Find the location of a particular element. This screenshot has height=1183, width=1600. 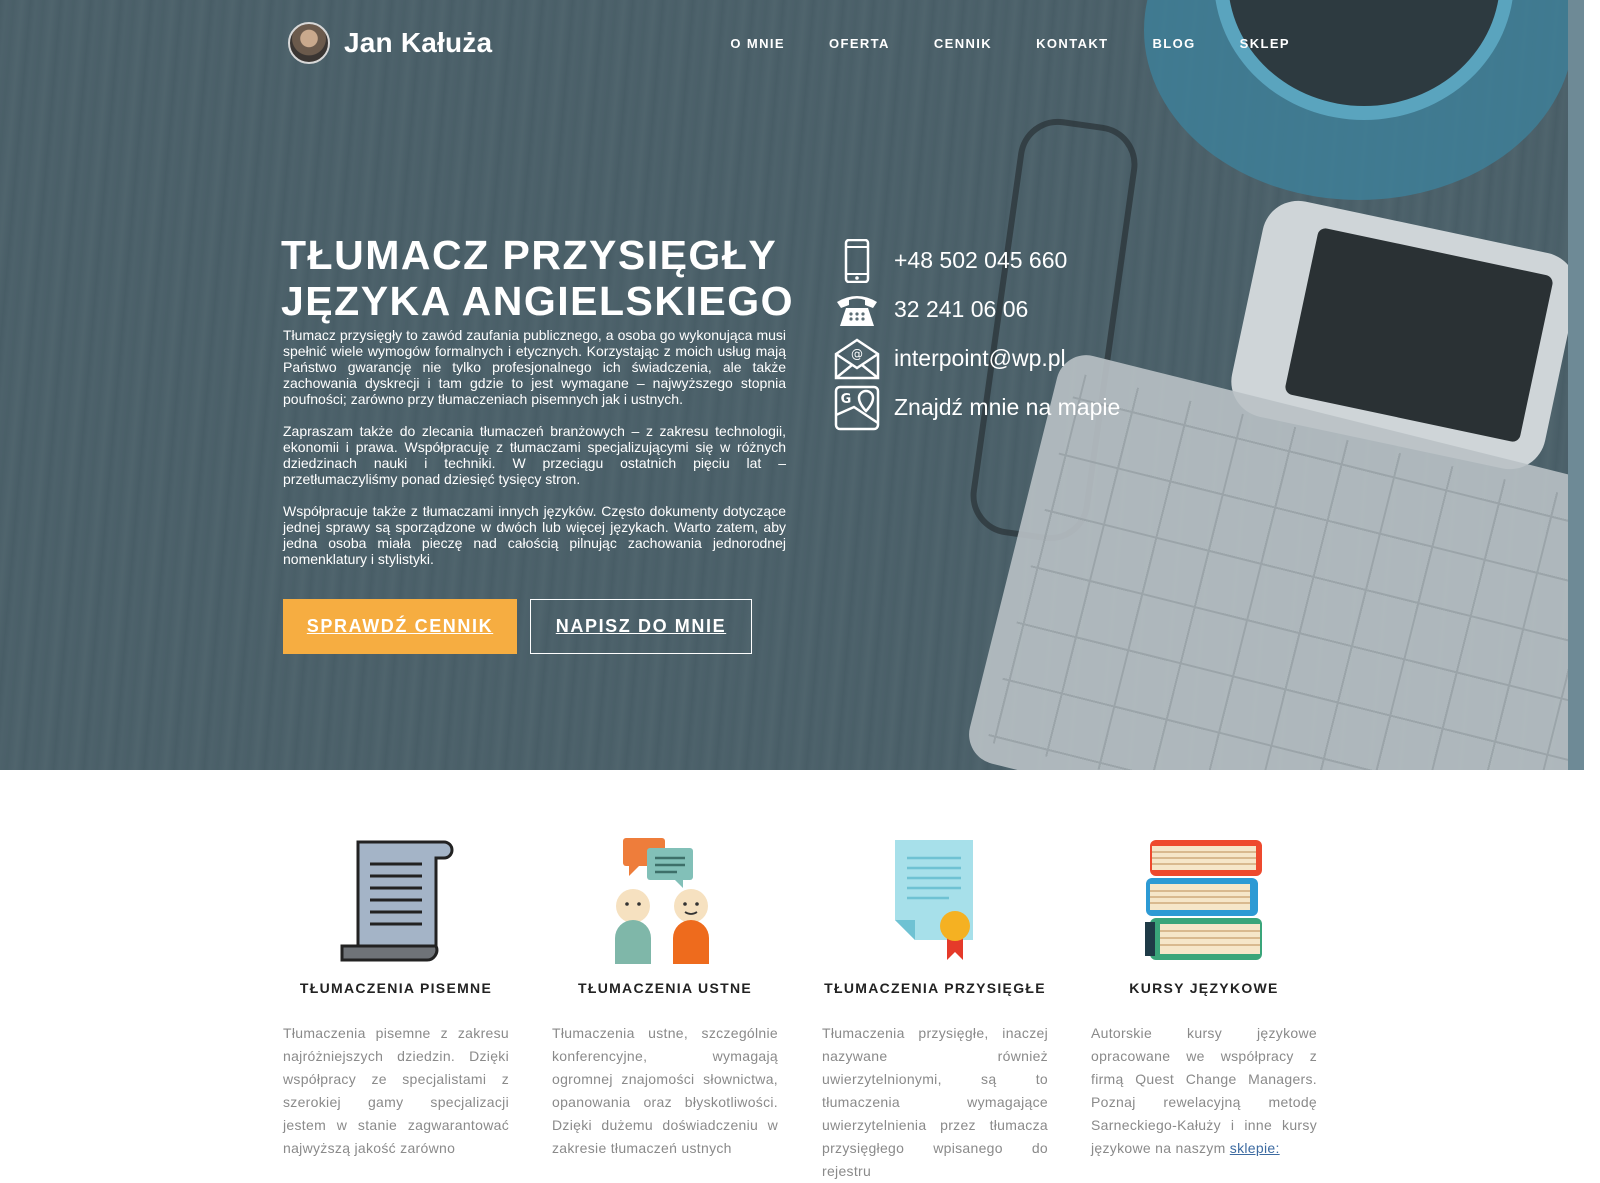

service-title: TŁUMACZENIA PRZYSIĘGŁE is located at coordinates (935, 988).